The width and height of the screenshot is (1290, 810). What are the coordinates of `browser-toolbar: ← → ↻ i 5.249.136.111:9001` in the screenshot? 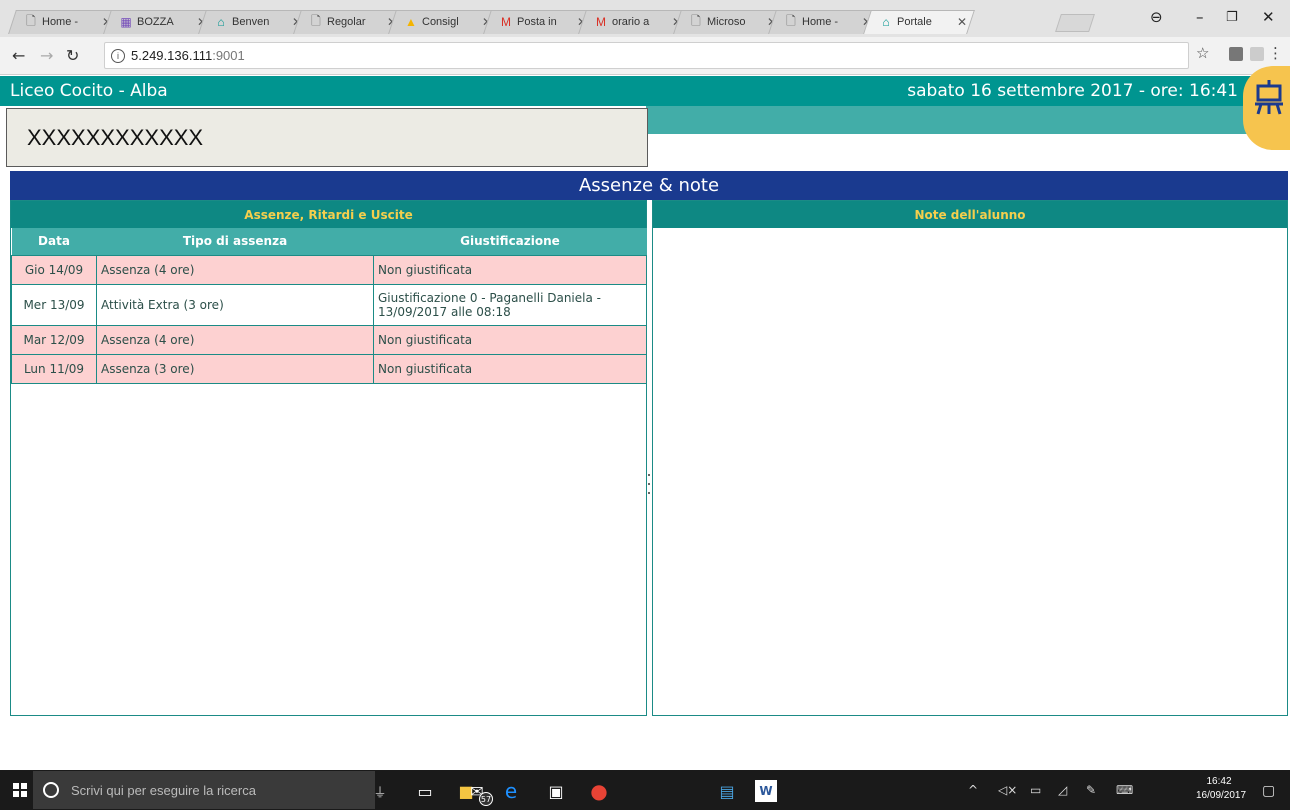 It's located at (645, 56).